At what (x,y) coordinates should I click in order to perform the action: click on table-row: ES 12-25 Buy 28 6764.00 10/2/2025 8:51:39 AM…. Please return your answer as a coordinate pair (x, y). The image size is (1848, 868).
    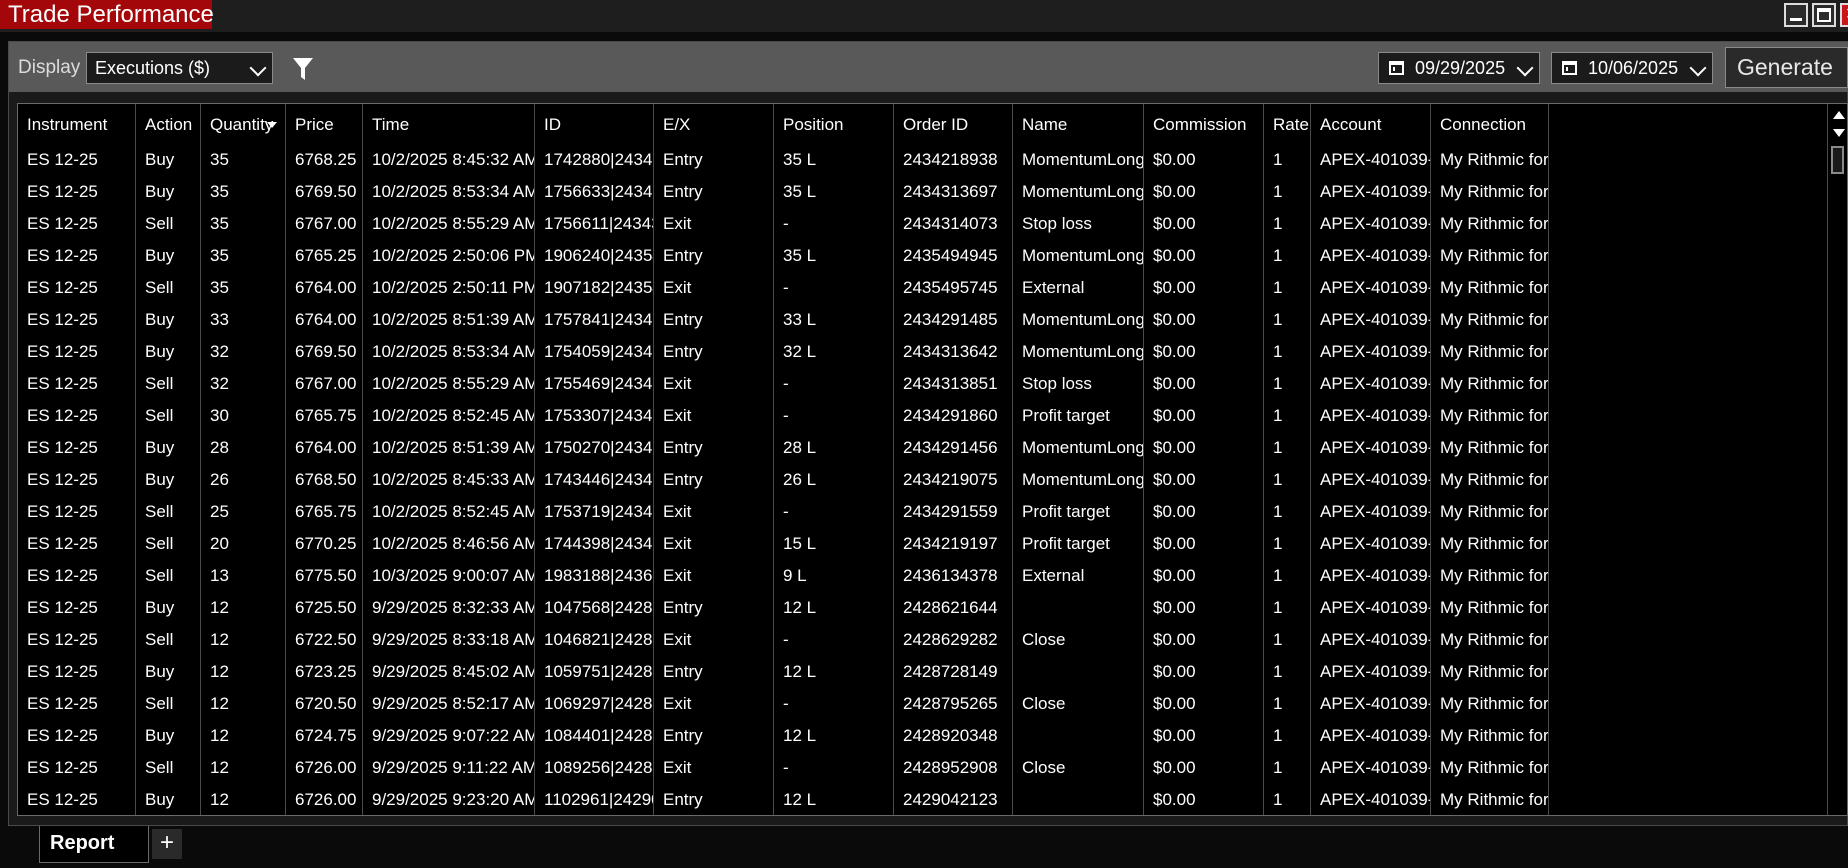
    Looking at the image, I should click on (923, 448).